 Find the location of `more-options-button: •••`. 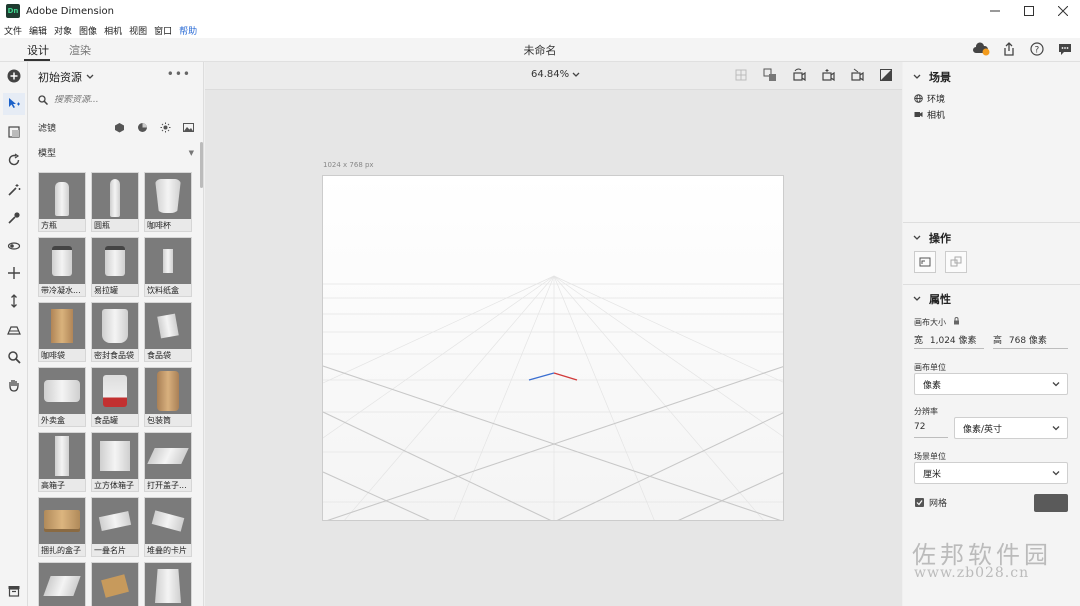

more-options-button: ••• is located at coordinates (179, 74).